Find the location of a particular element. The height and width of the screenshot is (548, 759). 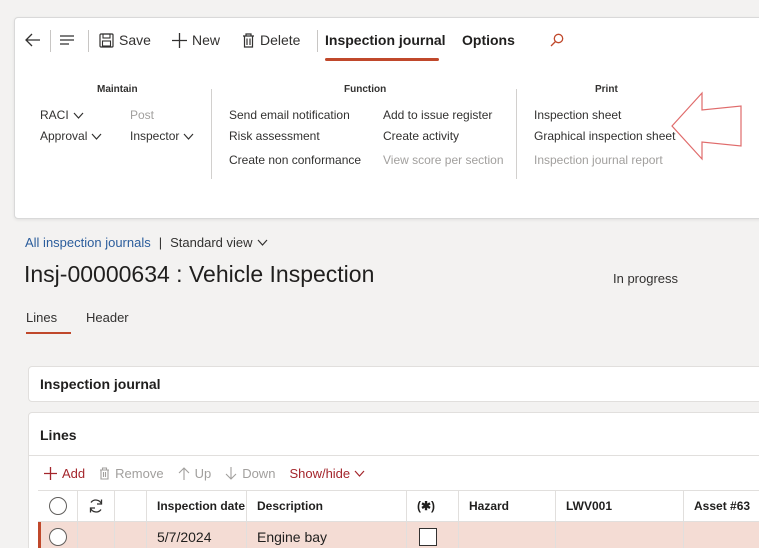

move-up-button: Up is located at coordinates (195, 473).